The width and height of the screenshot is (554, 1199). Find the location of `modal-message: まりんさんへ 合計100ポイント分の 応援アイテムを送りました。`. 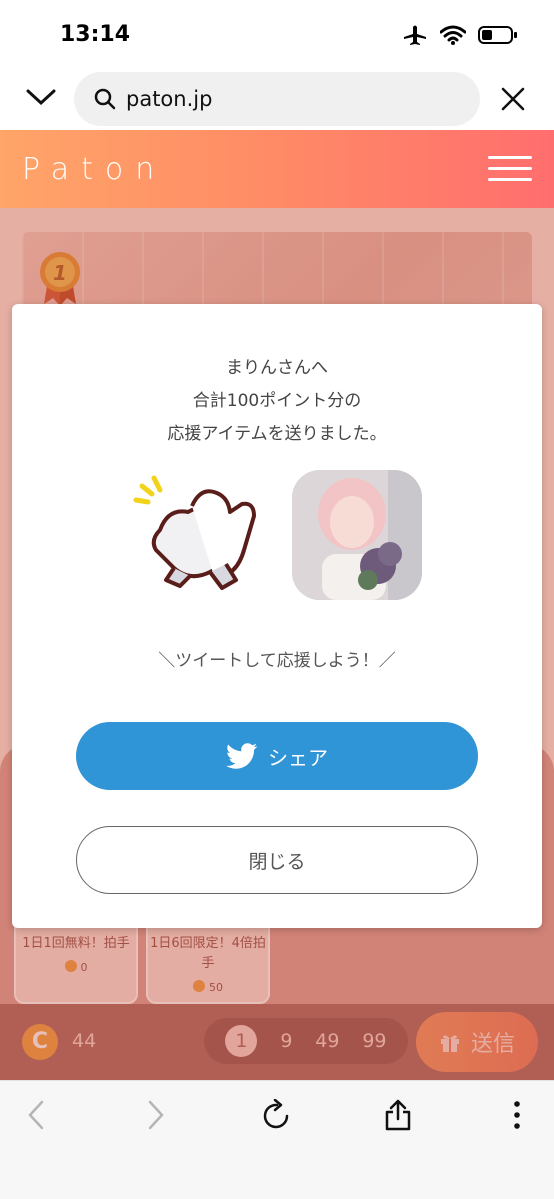

modal-message: まりんさんへ 合計100ポイント分の 応援アイテムを送りました。 is located at coordinates (277, 401).